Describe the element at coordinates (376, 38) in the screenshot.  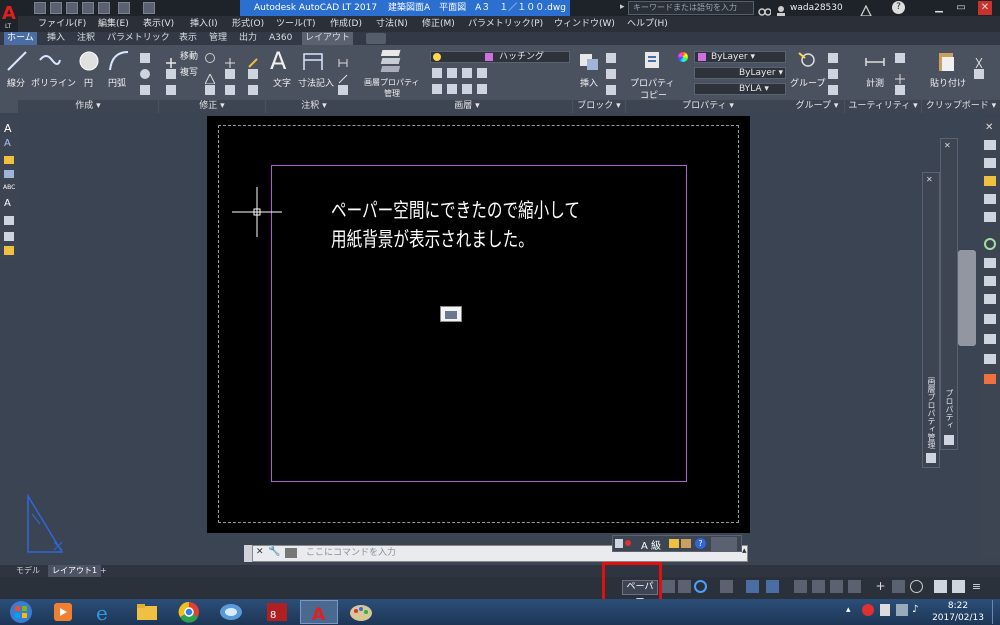
I see `ribbon-options-icon` at that location.